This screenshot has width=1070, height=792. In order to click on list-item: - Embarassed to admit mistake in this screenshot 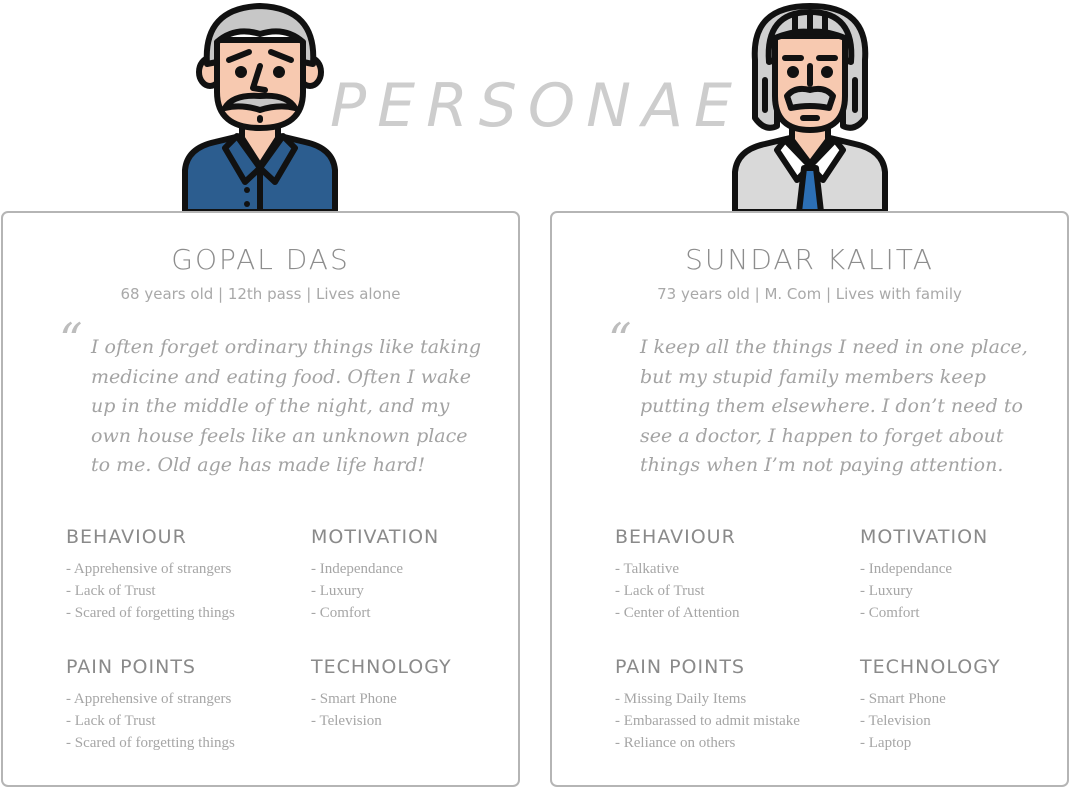, I will do `click(707, 721)`.